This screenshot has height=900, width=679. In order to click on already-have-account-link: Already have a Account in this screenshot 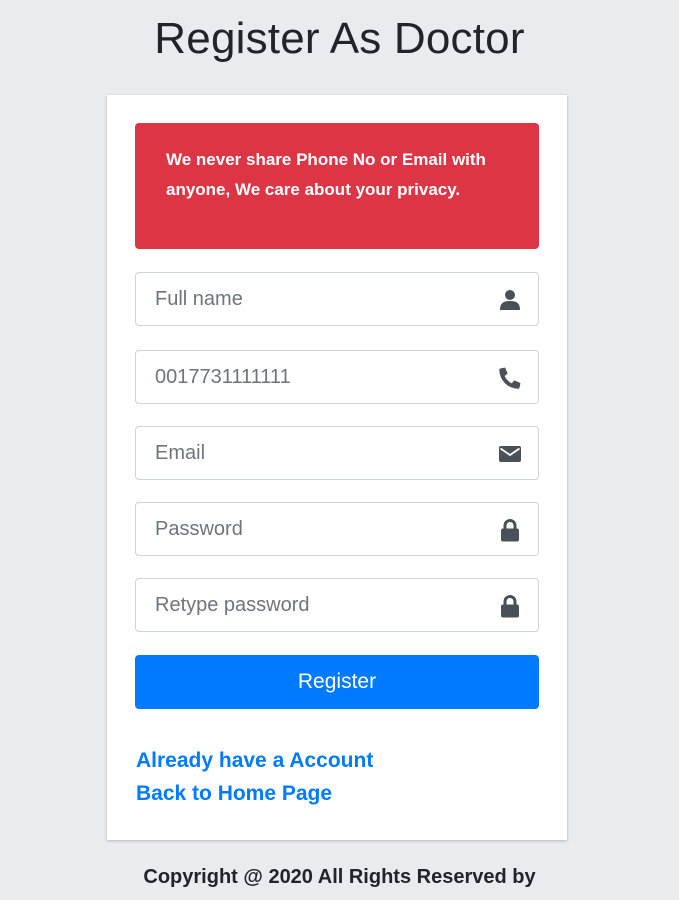, I will do `click(254, 761)`.